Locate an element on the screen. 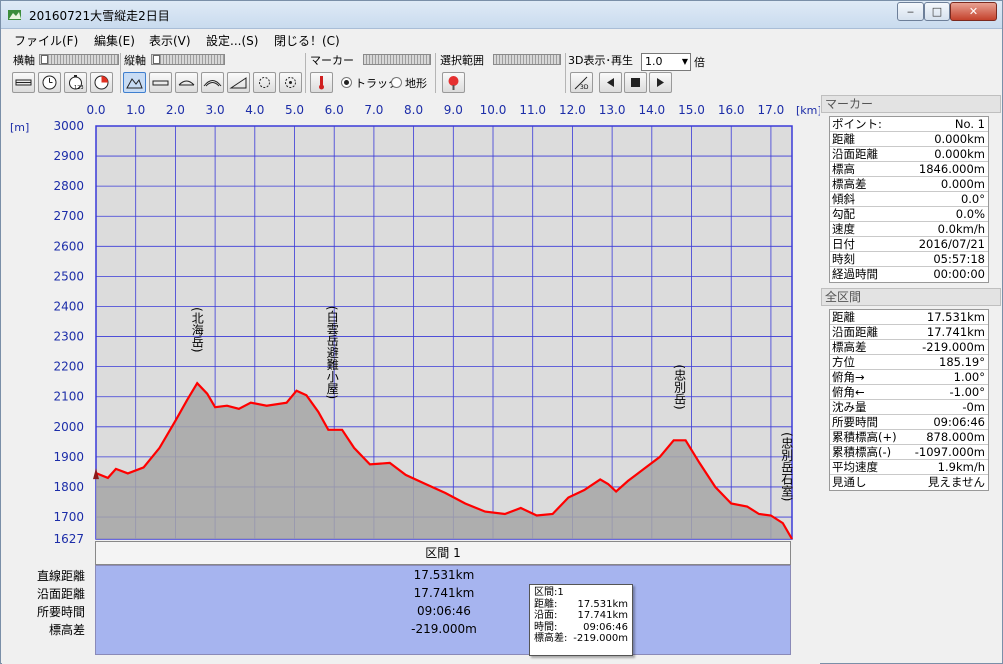 The width and height of the screenshot is (1003, 664). clock-icon is located at coordinates (49, 82).